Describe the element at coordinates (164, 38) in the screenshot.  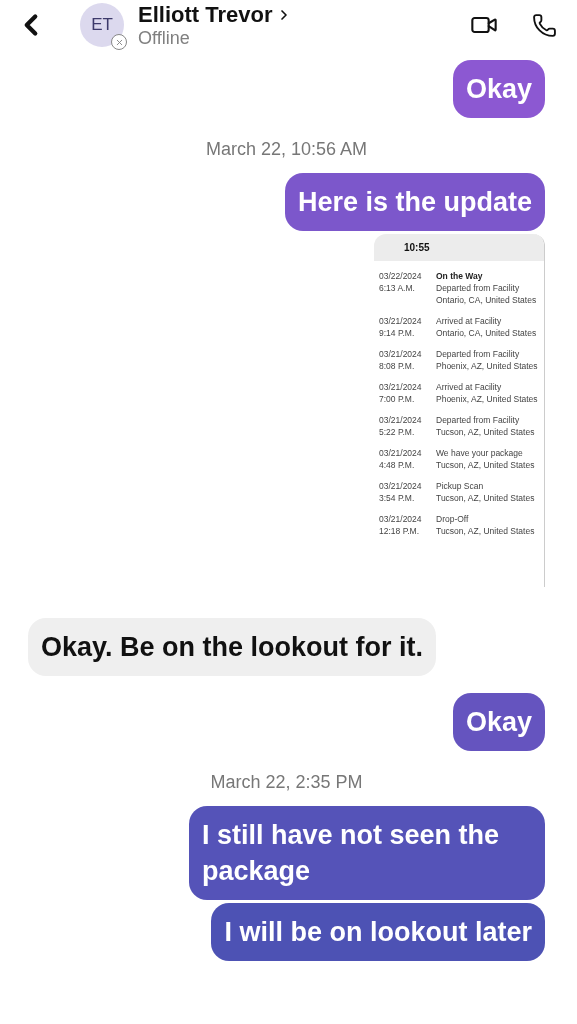
I see `contact-status: Offline` at that location.